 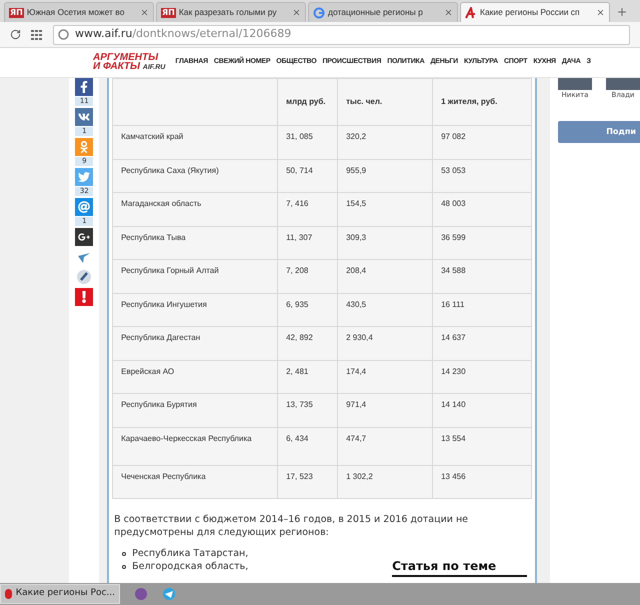 I want to click on table-cell: Республика Ингушетия, so click(x=164, y=304).